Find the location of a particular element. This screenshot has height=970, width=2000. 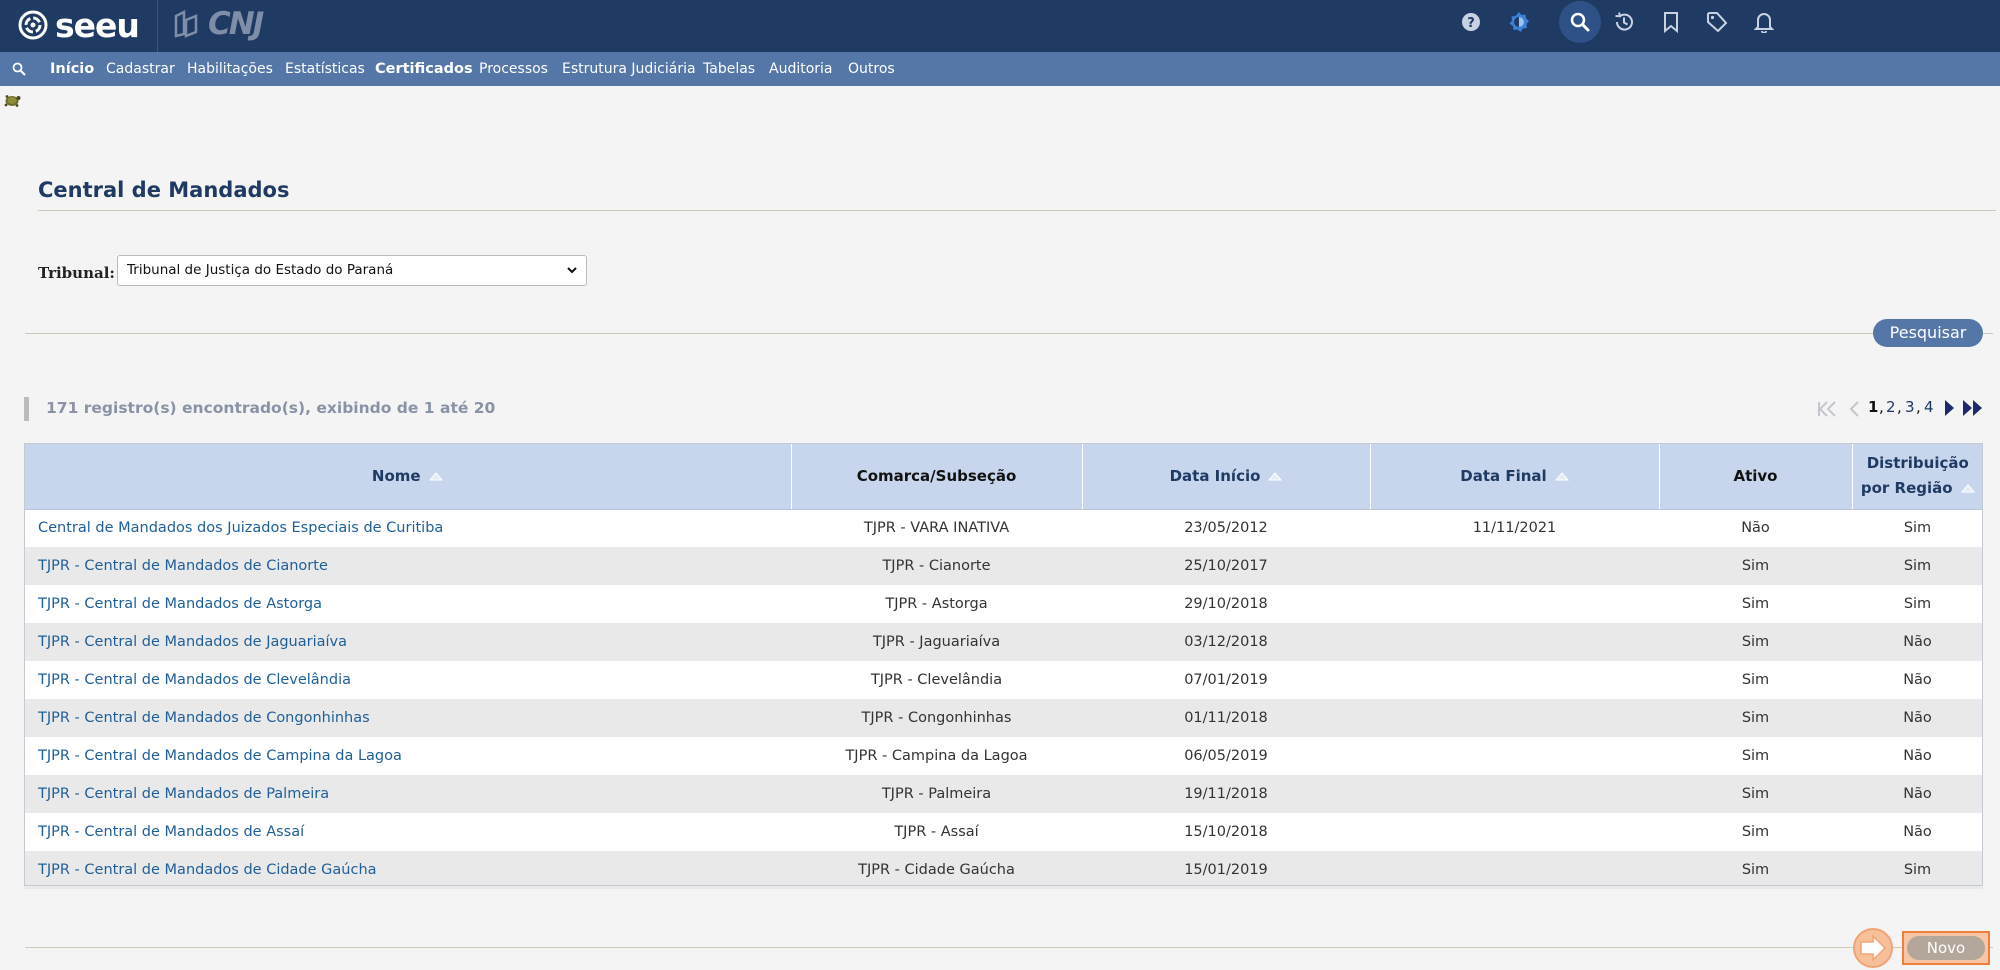

row-data-inicio: 15/10/2018 is located at coordinates (1226, 832).